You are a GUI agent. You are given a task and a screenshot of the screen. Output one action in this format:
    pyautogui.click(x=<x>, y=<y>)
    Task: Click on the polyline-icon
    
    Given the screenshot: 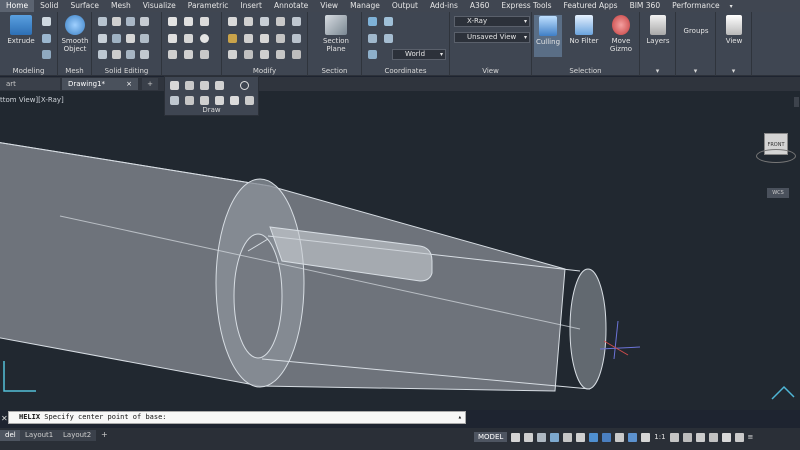 What is the action you would take?
    pyautogui.click(x=188, y=21)
    